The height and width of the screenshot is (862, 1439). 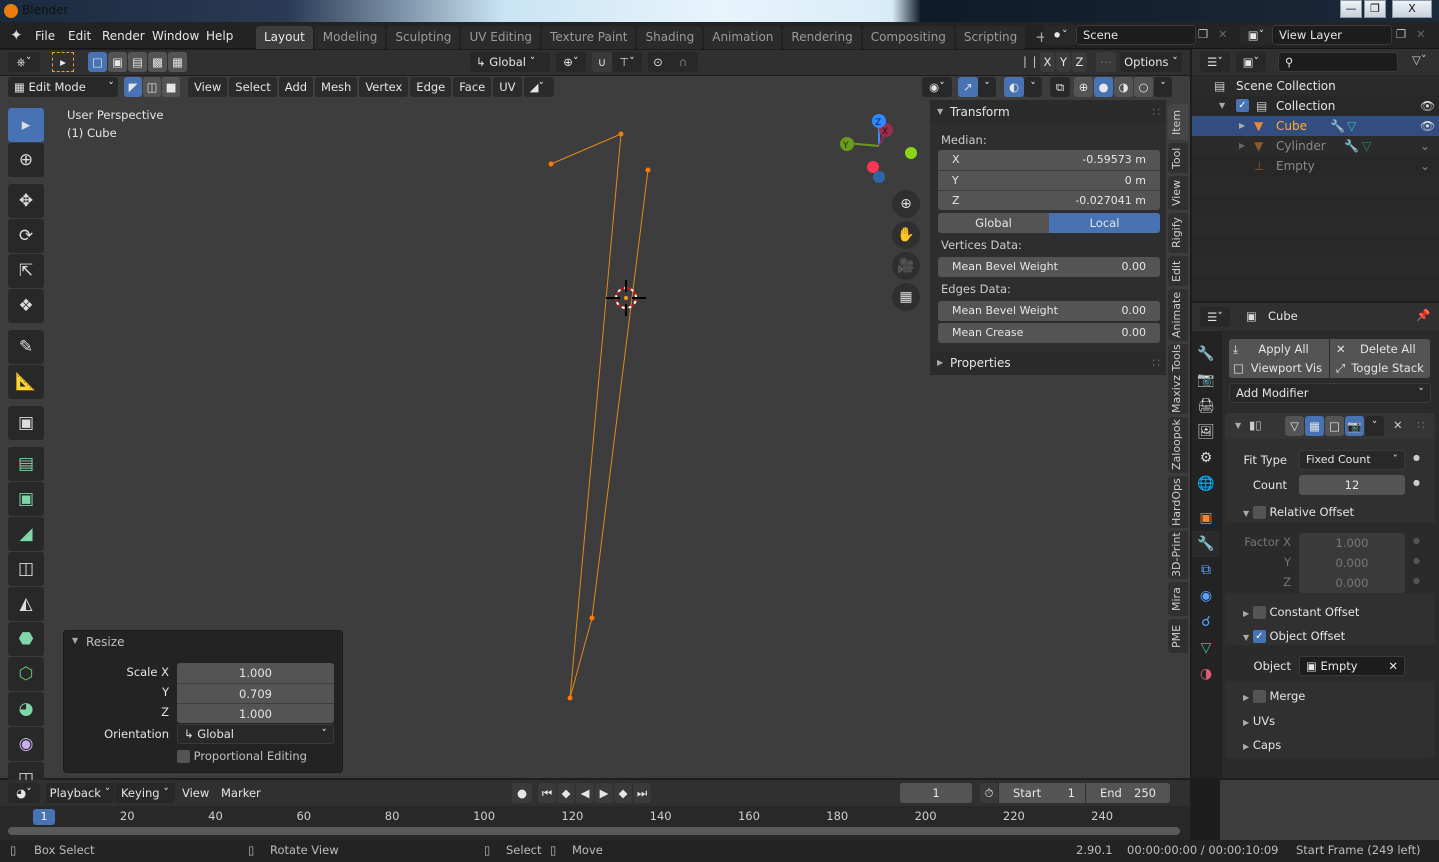 I want to click on material-preview-icon: ◑, so click(x=1123, y=87).